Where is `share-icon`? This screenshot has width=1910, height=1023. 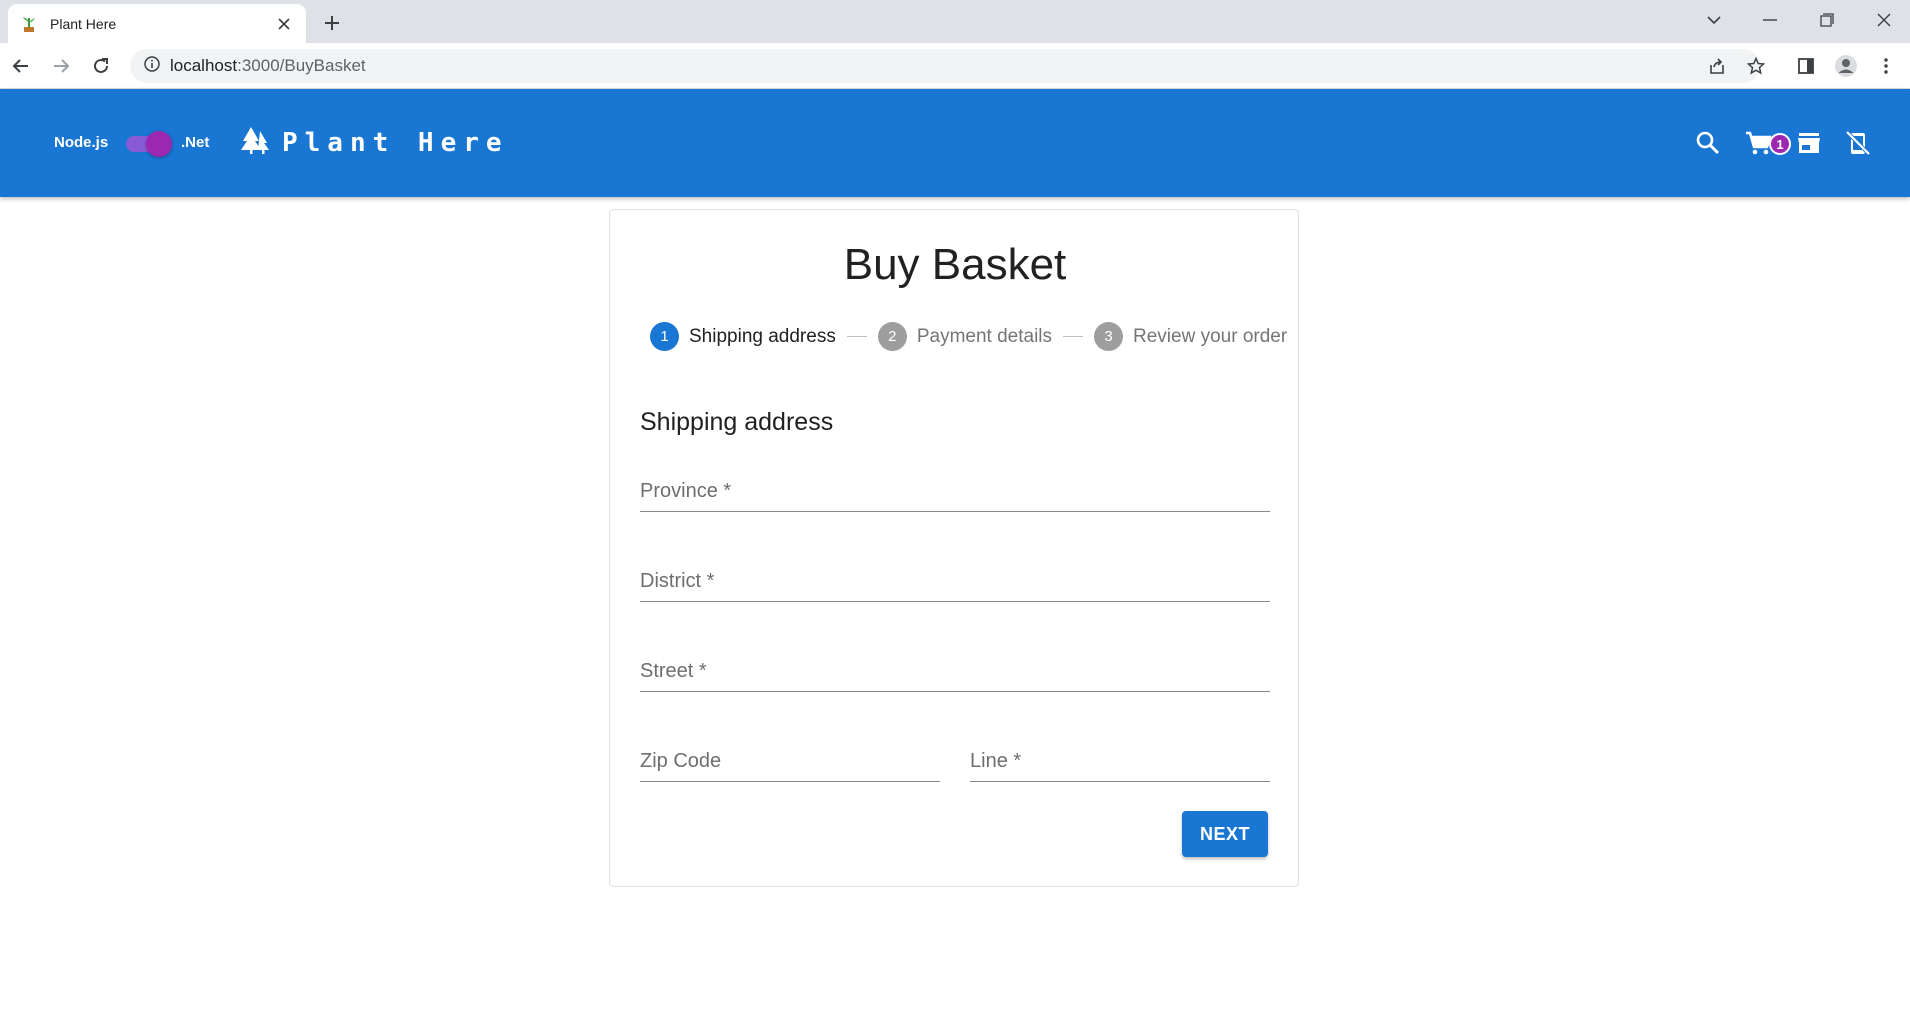 share-icon is located at coordinates (1717, 66).